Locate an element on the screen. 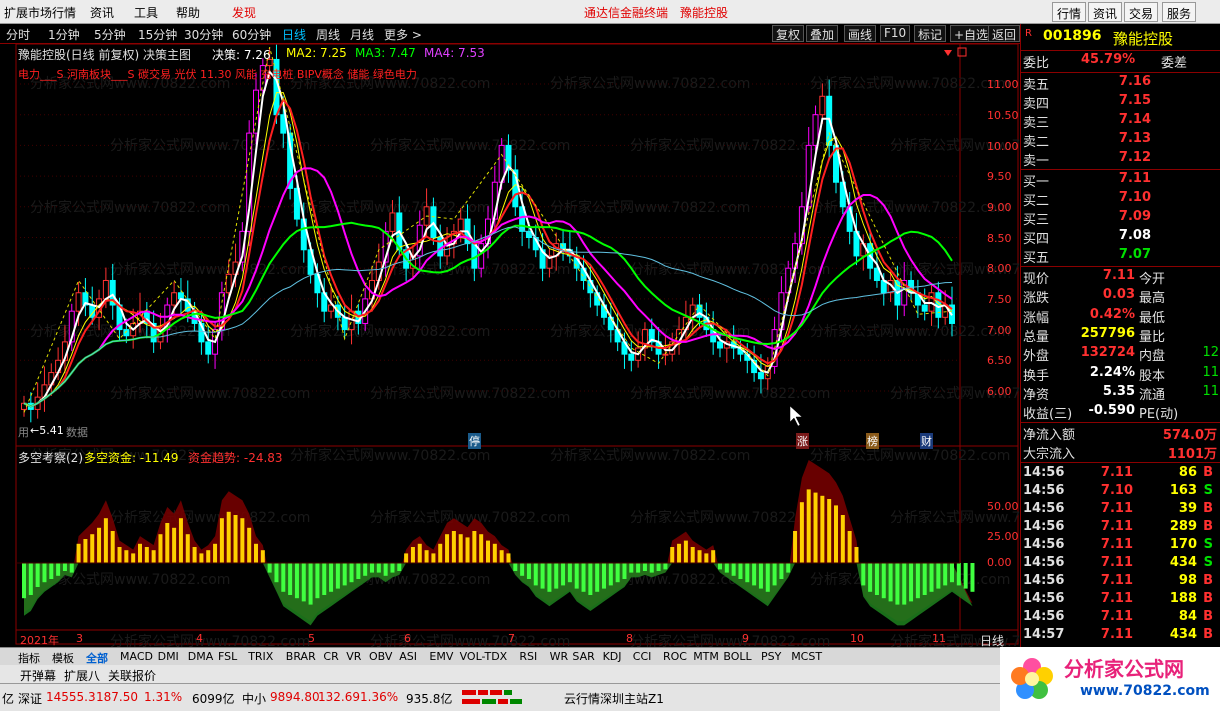 The height and width of the screenshot is (711, 1220). period-monthly: 月线 is located at coordinates (362, 34).